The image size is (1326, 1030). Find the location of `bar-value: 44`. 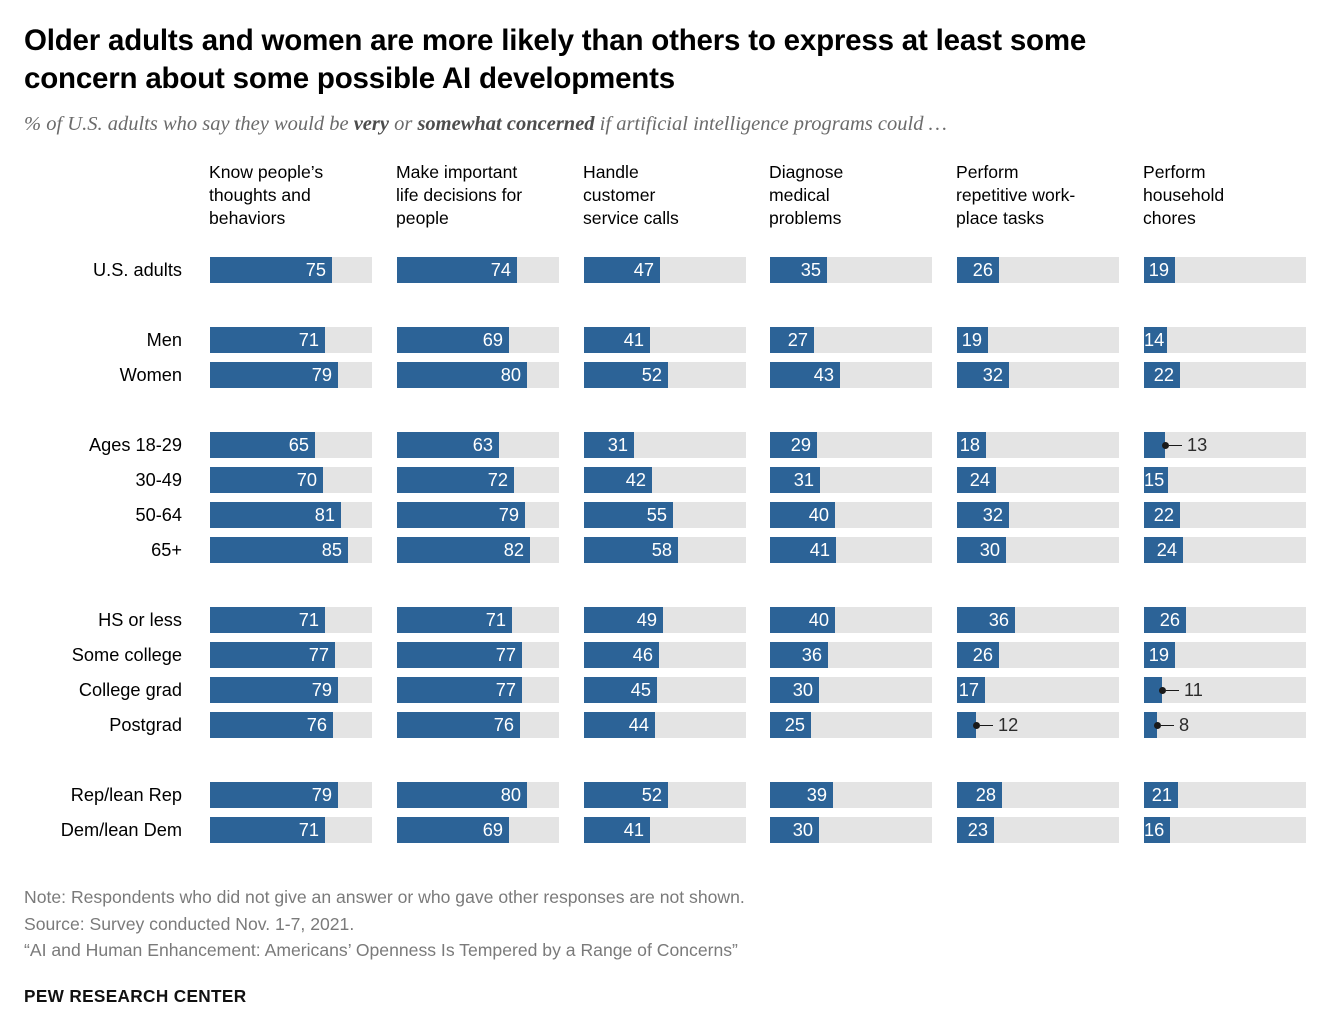

bar-value: 44 is located at coordinates (638, 725).